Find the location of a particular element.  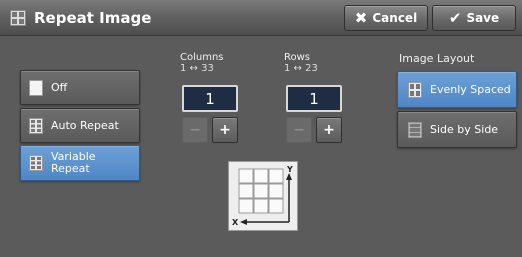

rows-label-group: Rows 1 ↔ 23 is located at coordinates (301, 63).